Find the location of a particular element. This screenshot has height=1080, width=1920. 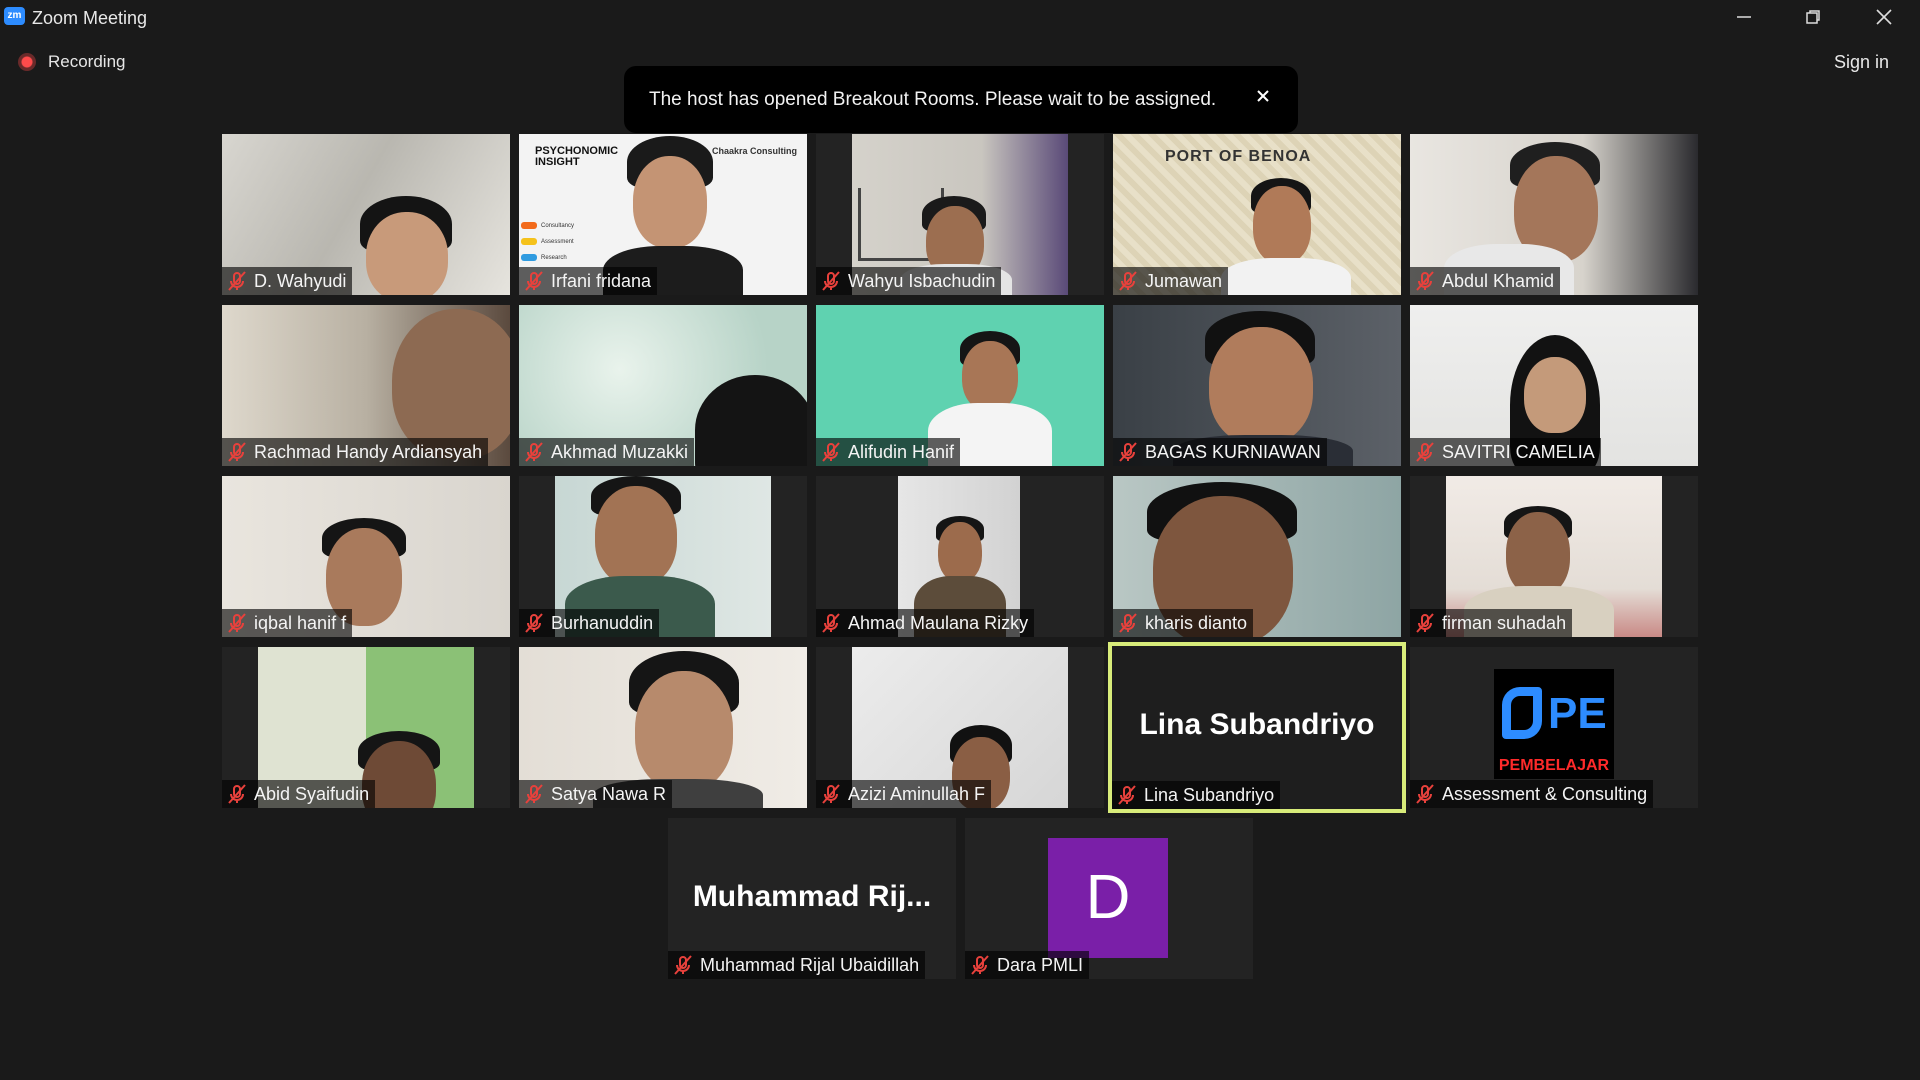

participant-name: firman suhadah is located at coordinates (1504, 622).